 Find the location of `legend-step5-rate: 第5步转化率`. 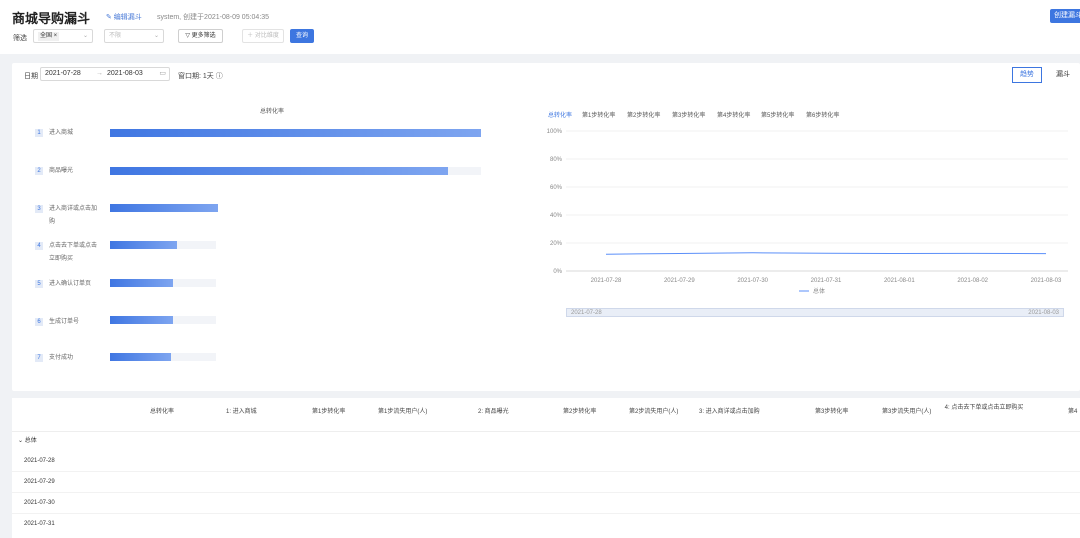

legend-step5-rate: 第5步转化率 is located at coordinates (777, 114).